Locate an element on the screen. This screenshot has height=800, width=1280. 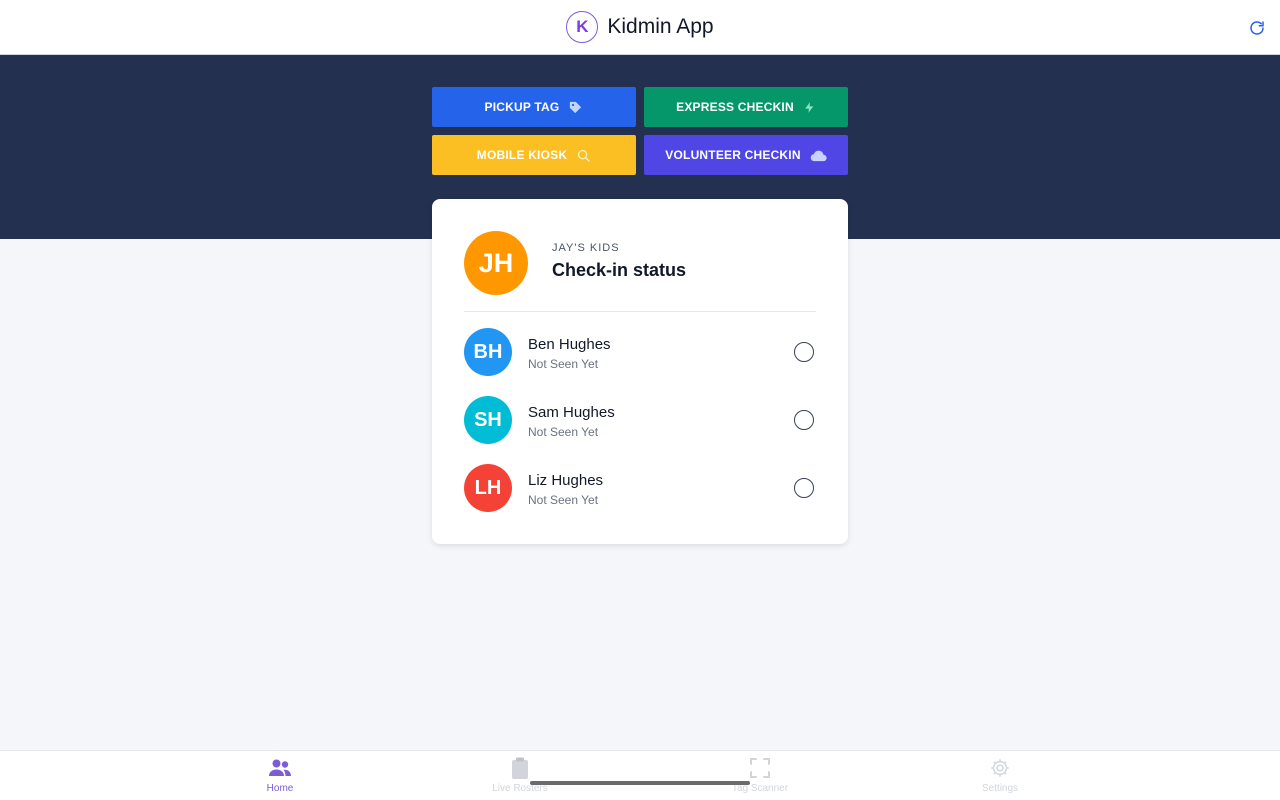
group-name: JAY'S KIDS is located at coordinates (586, 248).